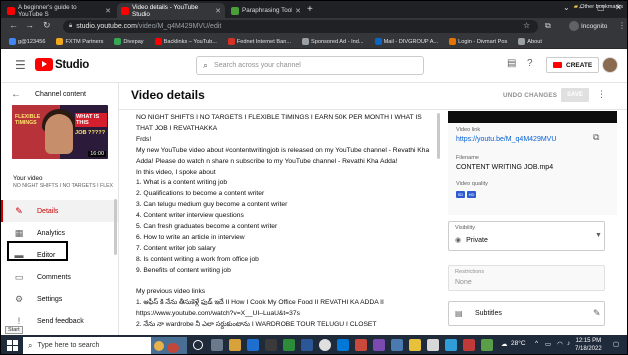  I want to click on notification-icon: ▢, so click(616, 344).